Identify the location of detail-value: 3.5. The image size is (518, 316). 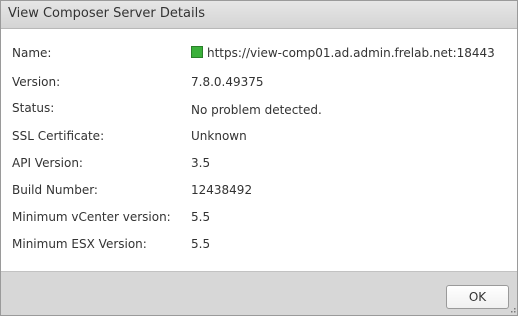
(201, 163).